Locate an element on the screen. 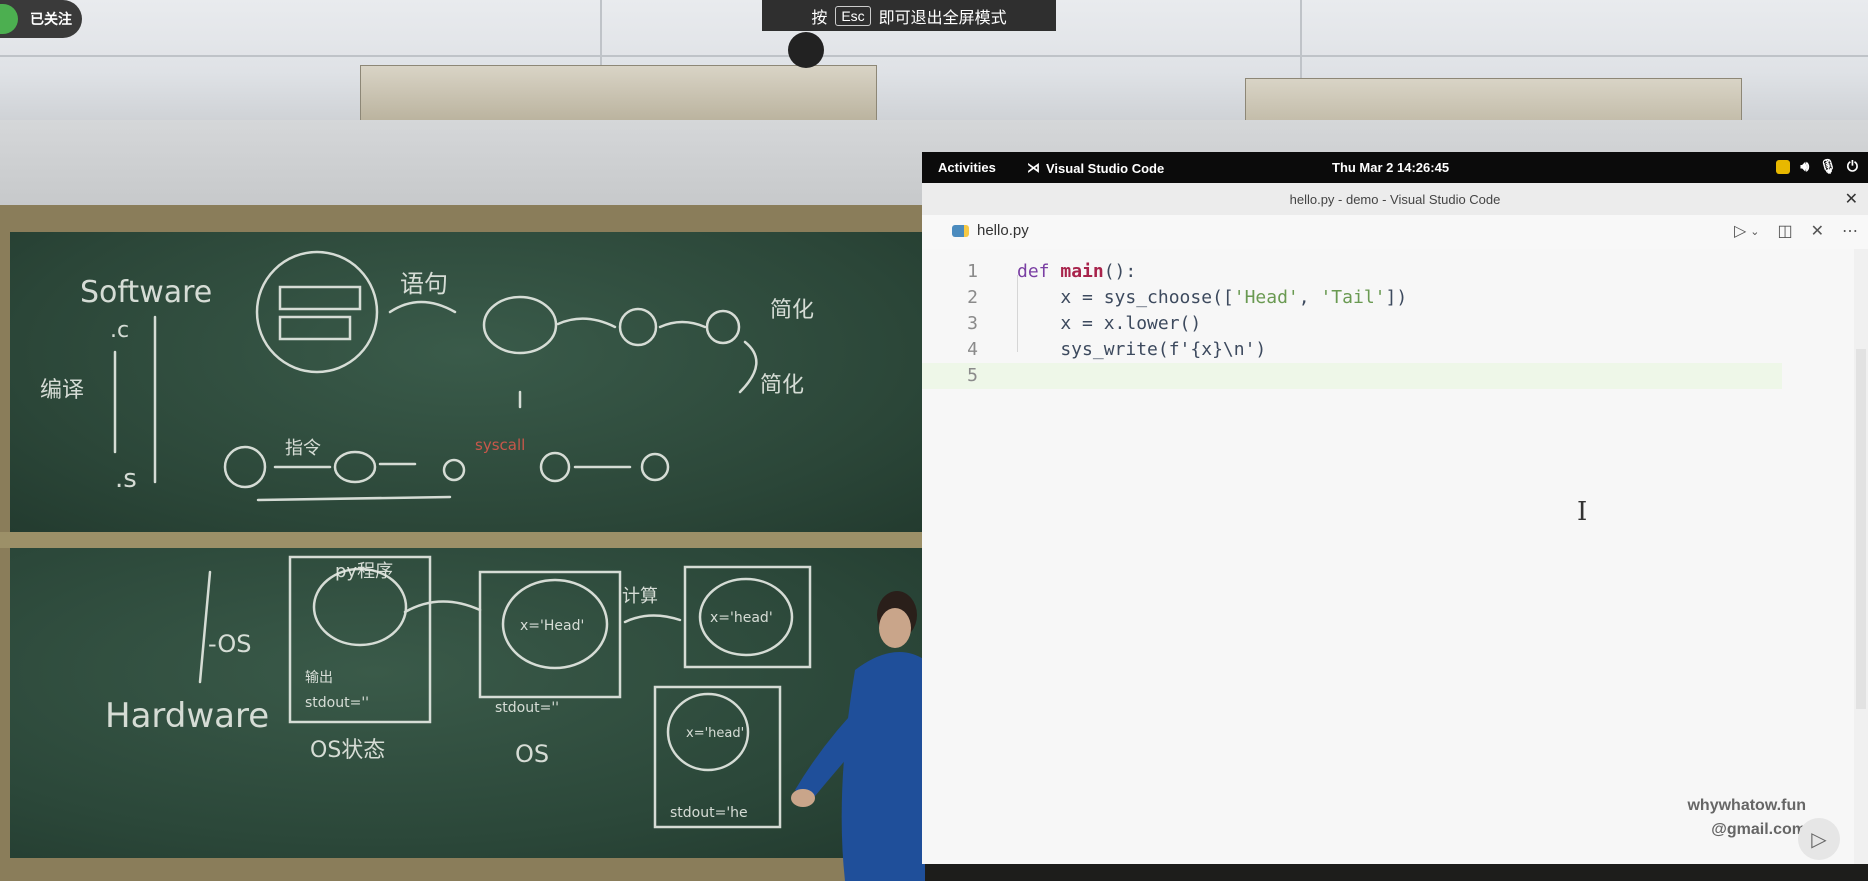 The width and height of the screenshot is (1868, 881). avatar is located at coordinates (9, 19).